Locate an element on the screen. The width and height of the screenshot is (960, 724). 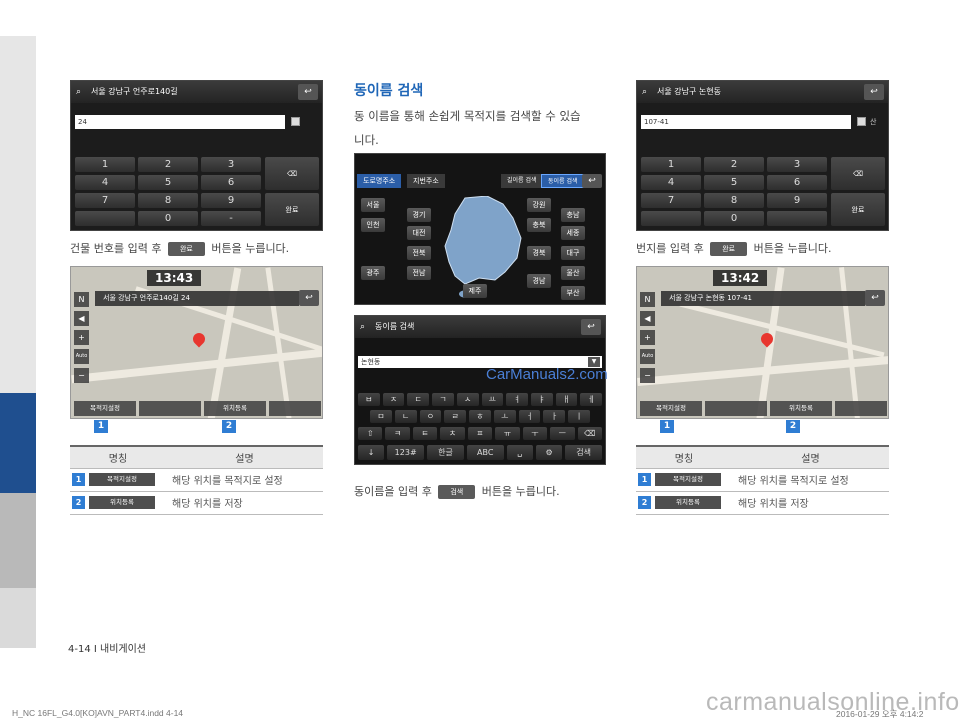
region-button: 경기 is located at coordinates (419, 215).